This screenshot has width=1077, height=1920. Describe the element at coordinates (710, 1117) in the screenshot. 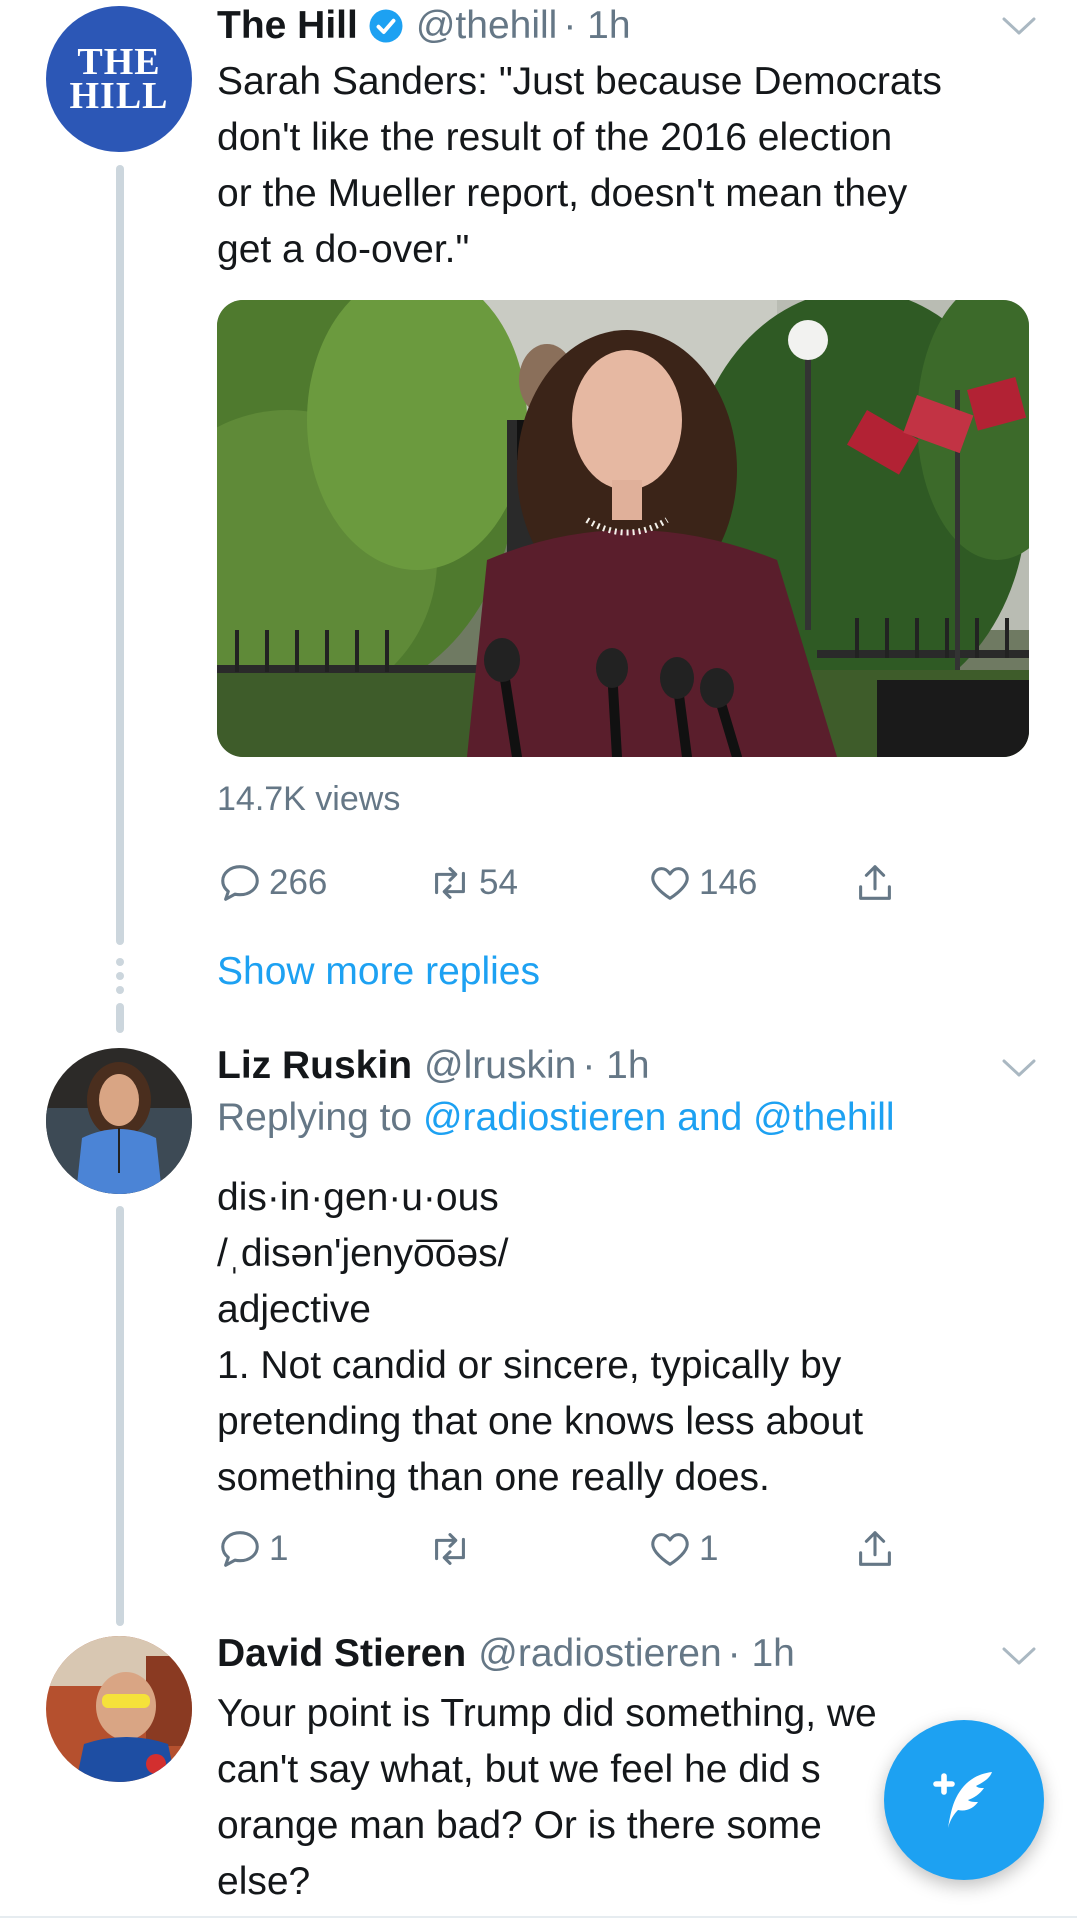

I see `replying-and: and` at that location.